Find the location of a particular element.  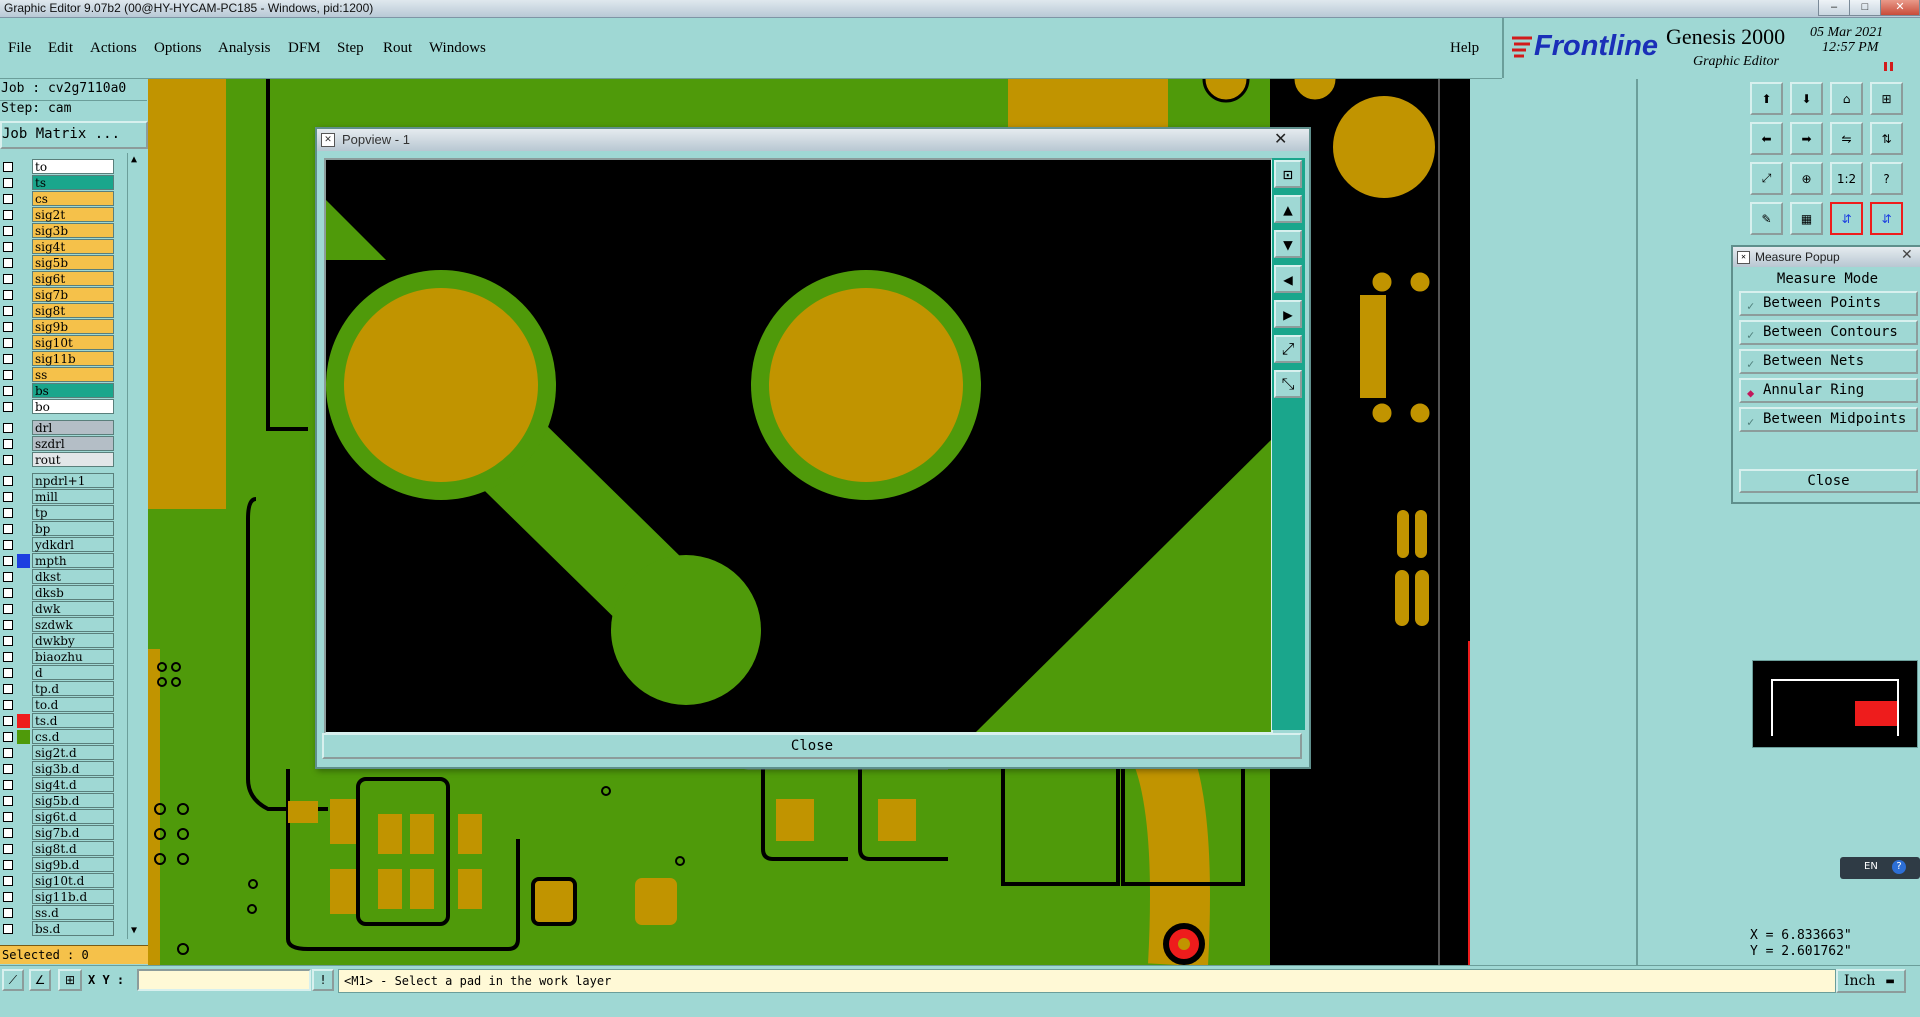

layer-name: rout is located at coordinates (73, 459).